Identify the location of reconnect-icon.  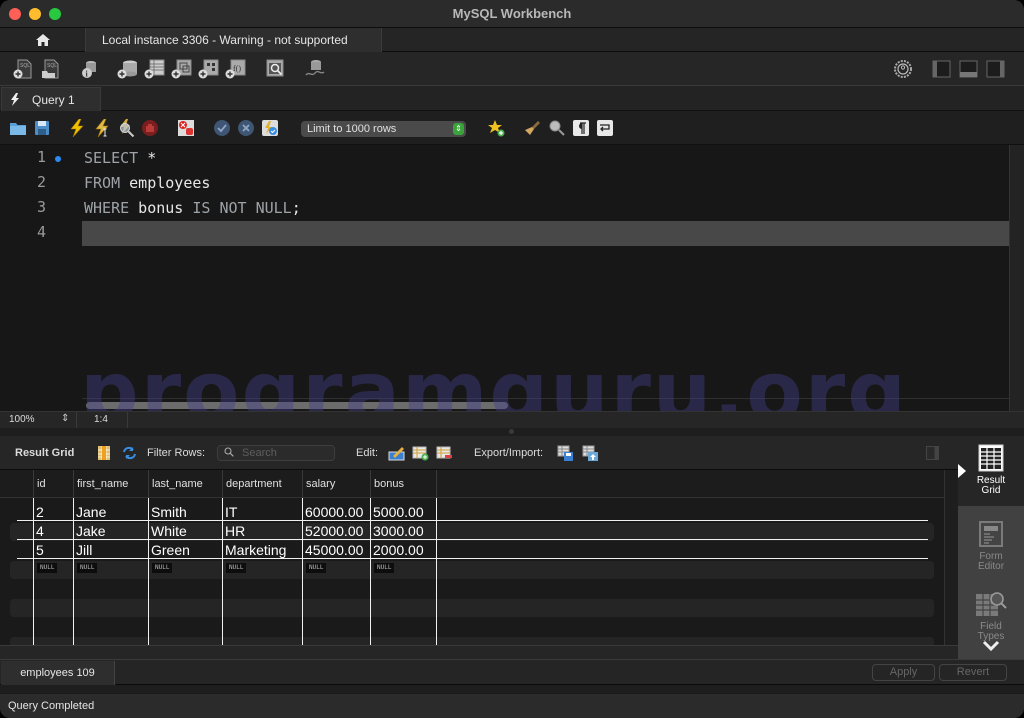
(315, 69).